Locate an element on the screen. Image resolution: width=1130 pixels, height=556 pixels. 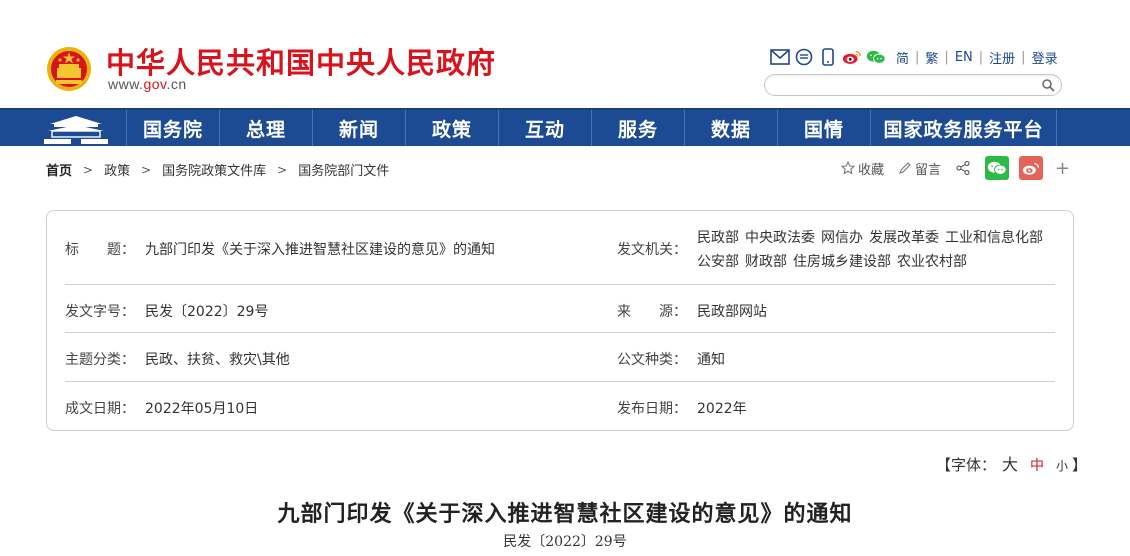
breadcrumb-policy: 政策 is located at coordinates (117, 169).